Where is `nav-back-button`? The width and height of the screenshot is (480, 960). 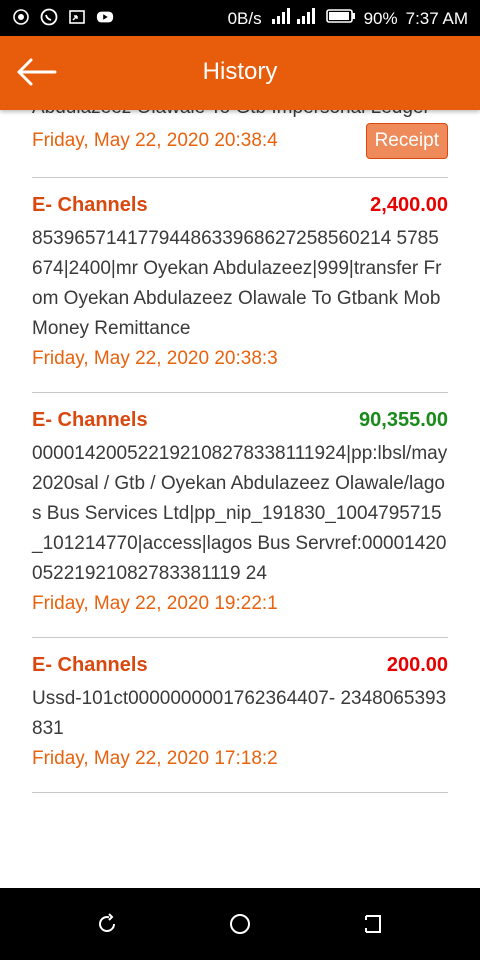
nav-back-button is located at coordinates (373, 924).